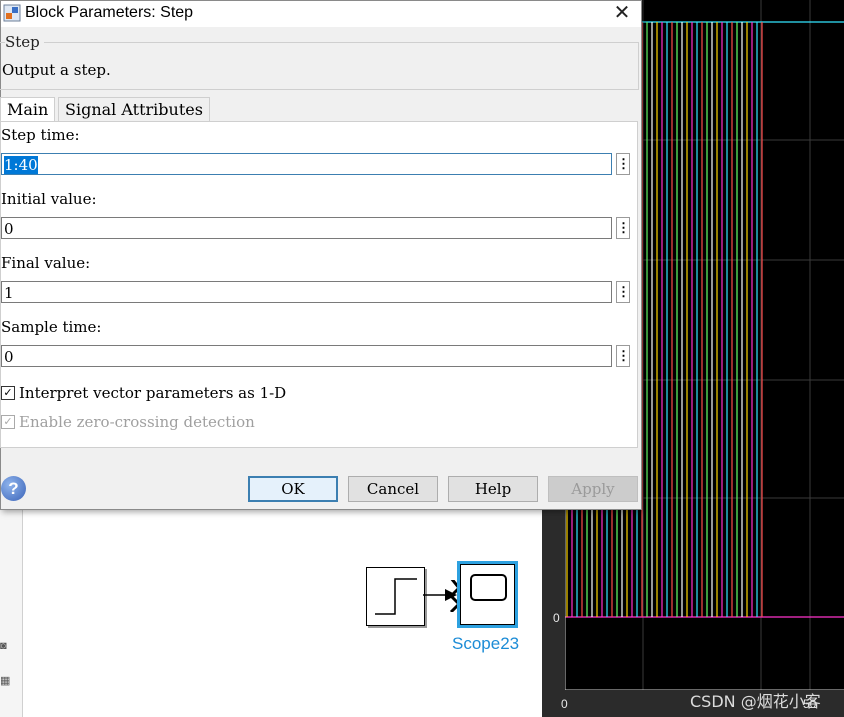  What do you see at coordinates (393, 489) in the screenshot?
I see `cancel-button: Cancel` at bounding box center [393, 489].